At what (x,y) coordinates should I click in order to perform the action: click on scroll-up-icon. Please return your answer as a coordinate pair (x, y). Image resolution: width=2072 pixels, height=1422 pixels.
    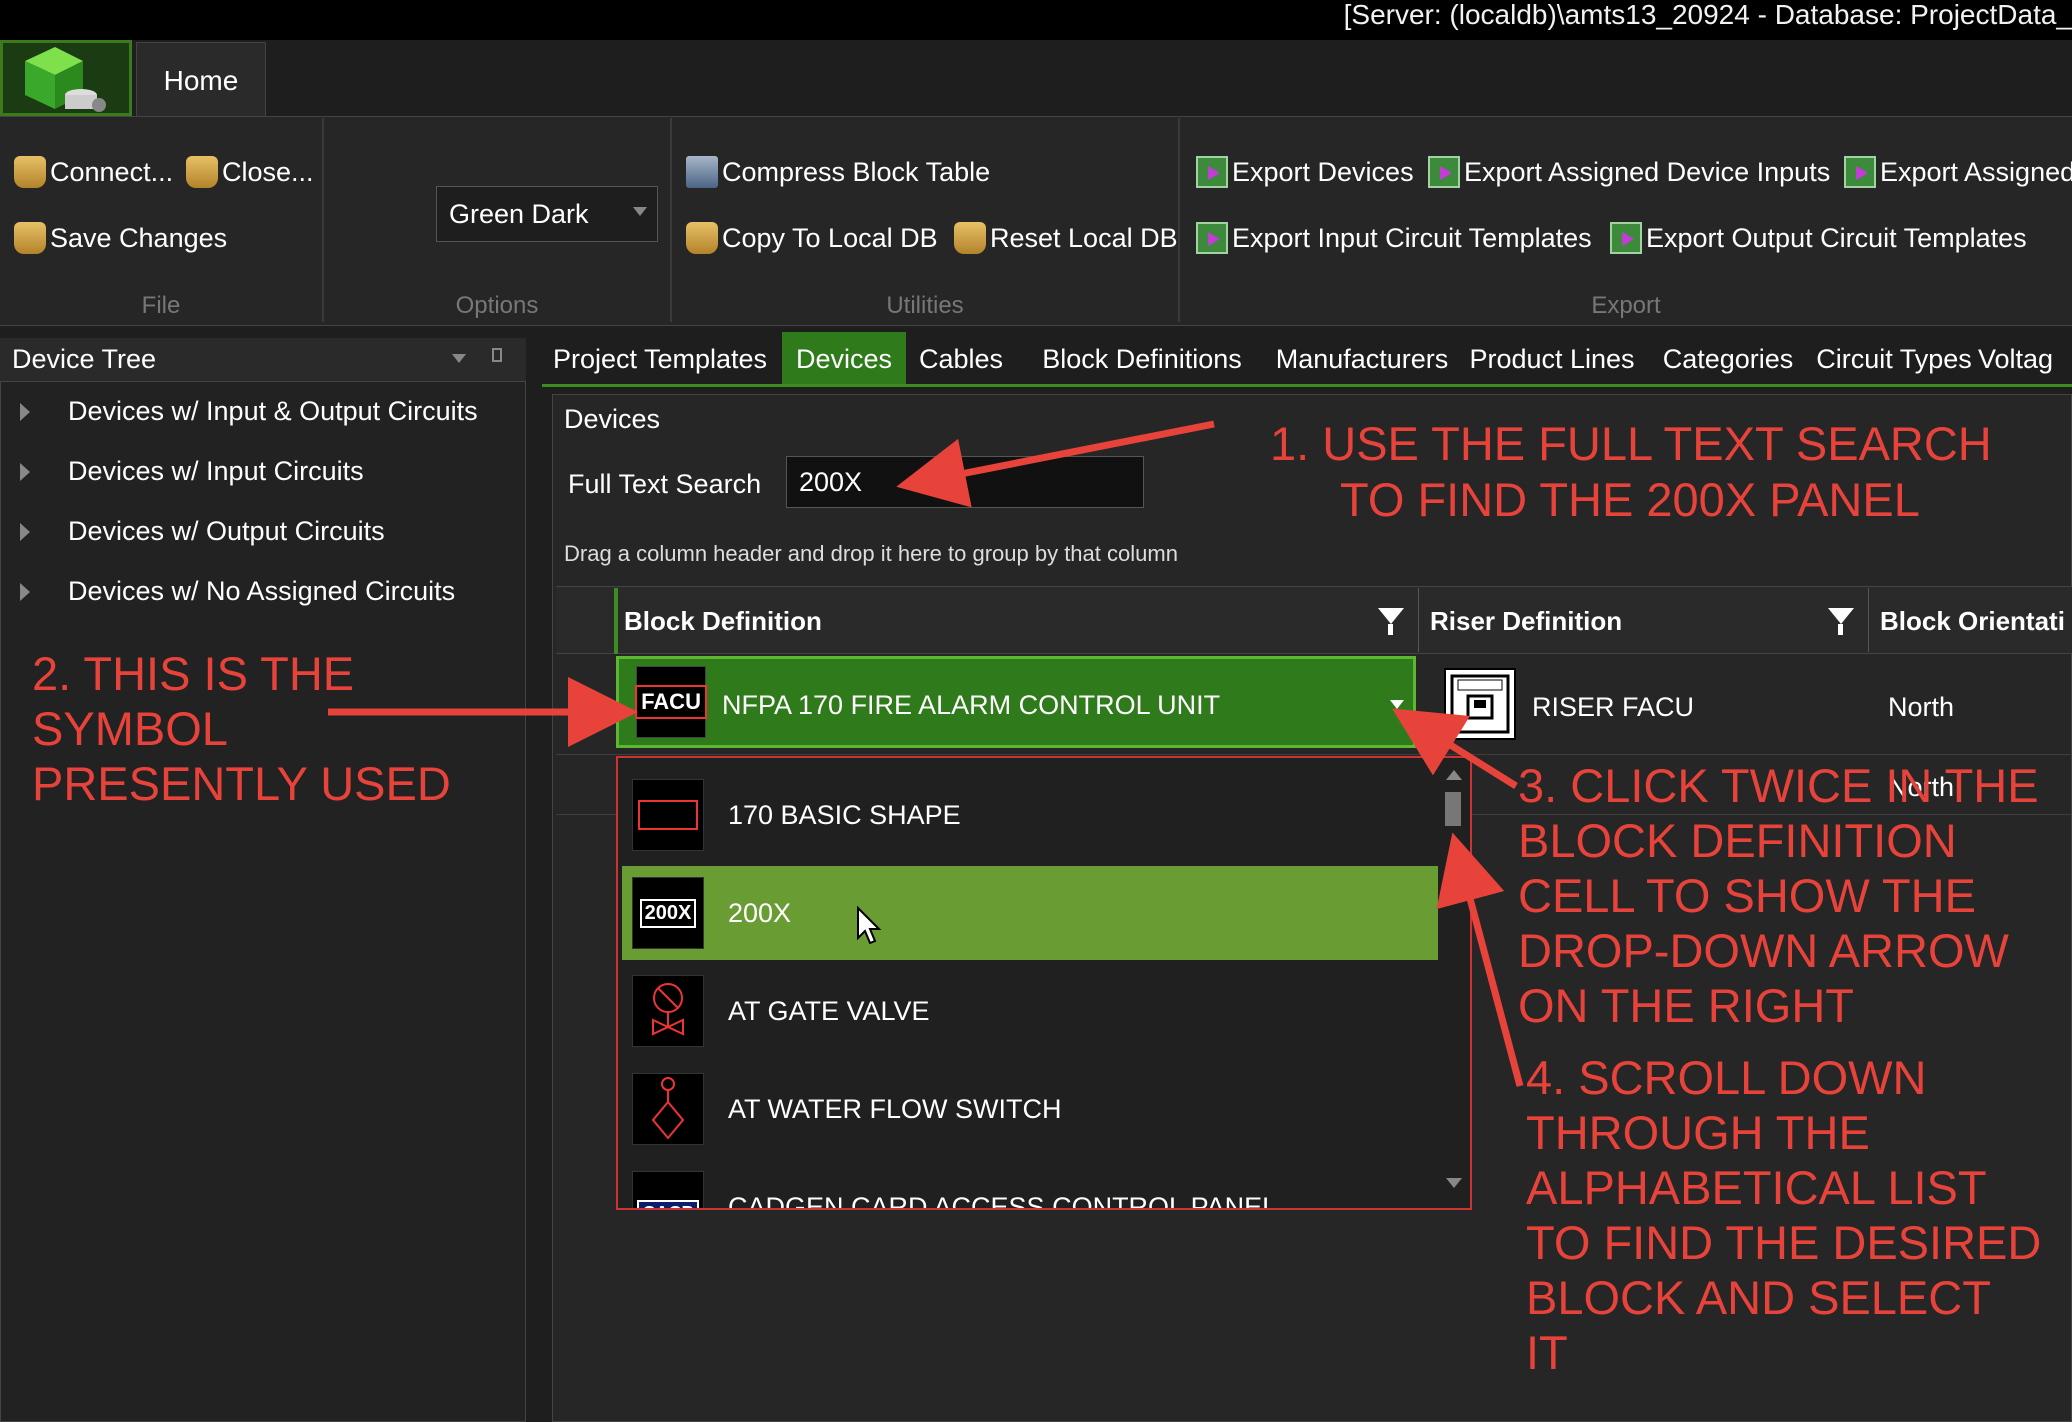
    Looking at the image, I should click on (1454, 775).